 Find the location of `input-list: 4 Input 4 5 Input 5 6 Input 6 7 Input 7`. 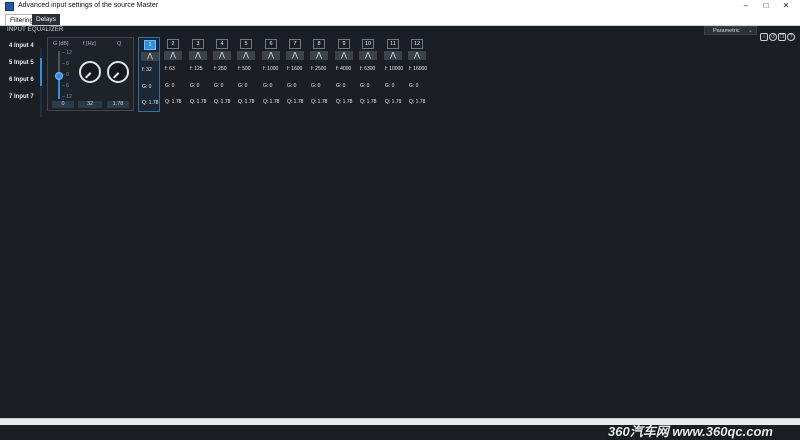

input-list: 4 Input 4 5 Input 5 6 Input 6 7 Input 7 is located at coordinates (21, 77).